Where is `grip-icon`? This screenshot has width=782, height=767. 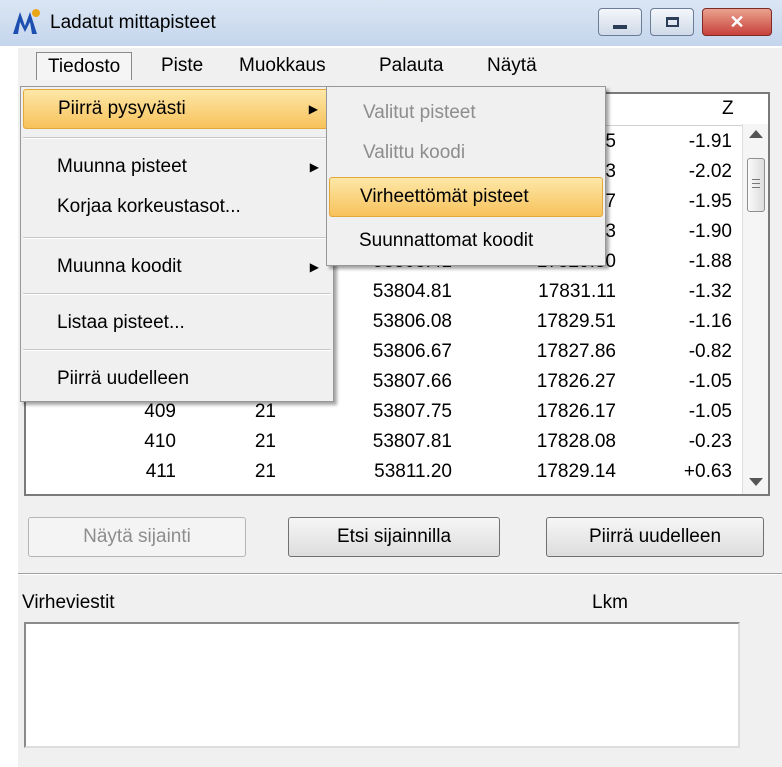 grip-icon is located at coordinates (756, 179).